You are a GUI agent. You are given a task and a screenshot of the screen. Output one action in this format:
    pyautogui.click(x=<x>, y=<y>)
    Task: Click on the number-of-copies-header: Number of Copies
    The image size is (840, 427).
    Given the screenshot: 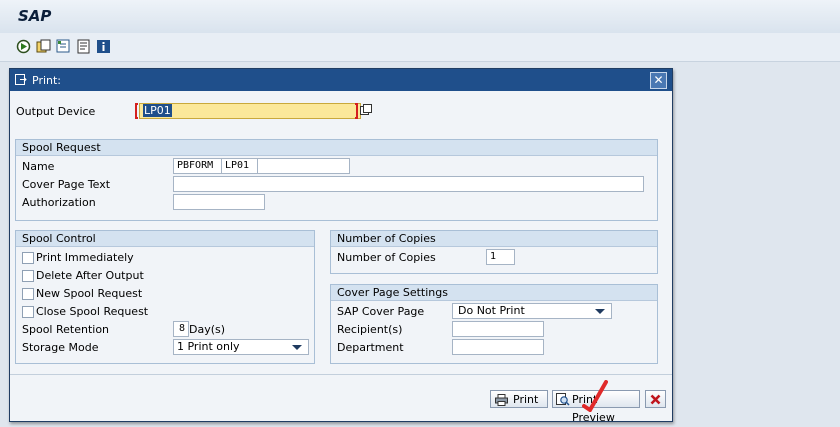 What is the action you would take?
    pyautogui.click(x=494, y=239)
    